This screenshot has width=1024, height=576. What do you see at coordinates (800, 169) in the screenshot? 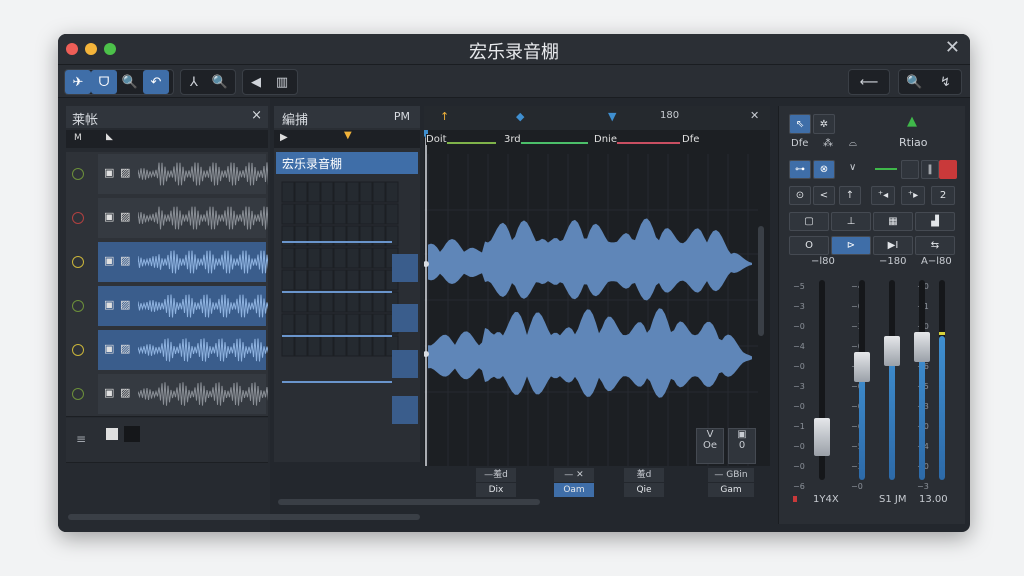
I see `link-button: ⊶` at bounding box center [800, 169].